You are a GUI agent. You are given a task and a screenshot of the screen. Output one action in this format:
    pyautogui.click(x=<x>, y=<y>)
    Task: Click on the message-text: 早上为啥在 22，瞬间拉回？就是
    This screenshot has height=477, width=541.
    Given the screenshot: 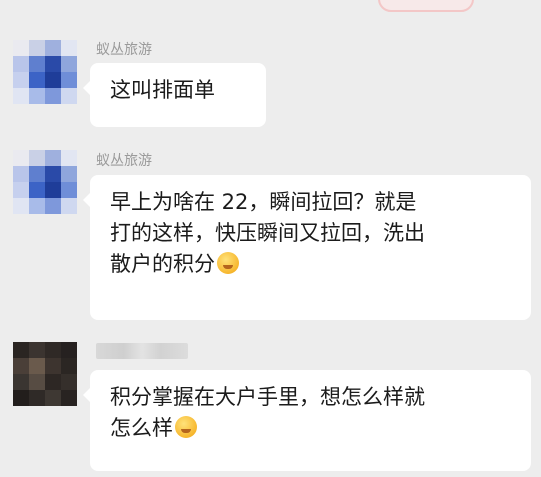 What is the action you would take?
    pyautogui.click(x=263, y=202)
    